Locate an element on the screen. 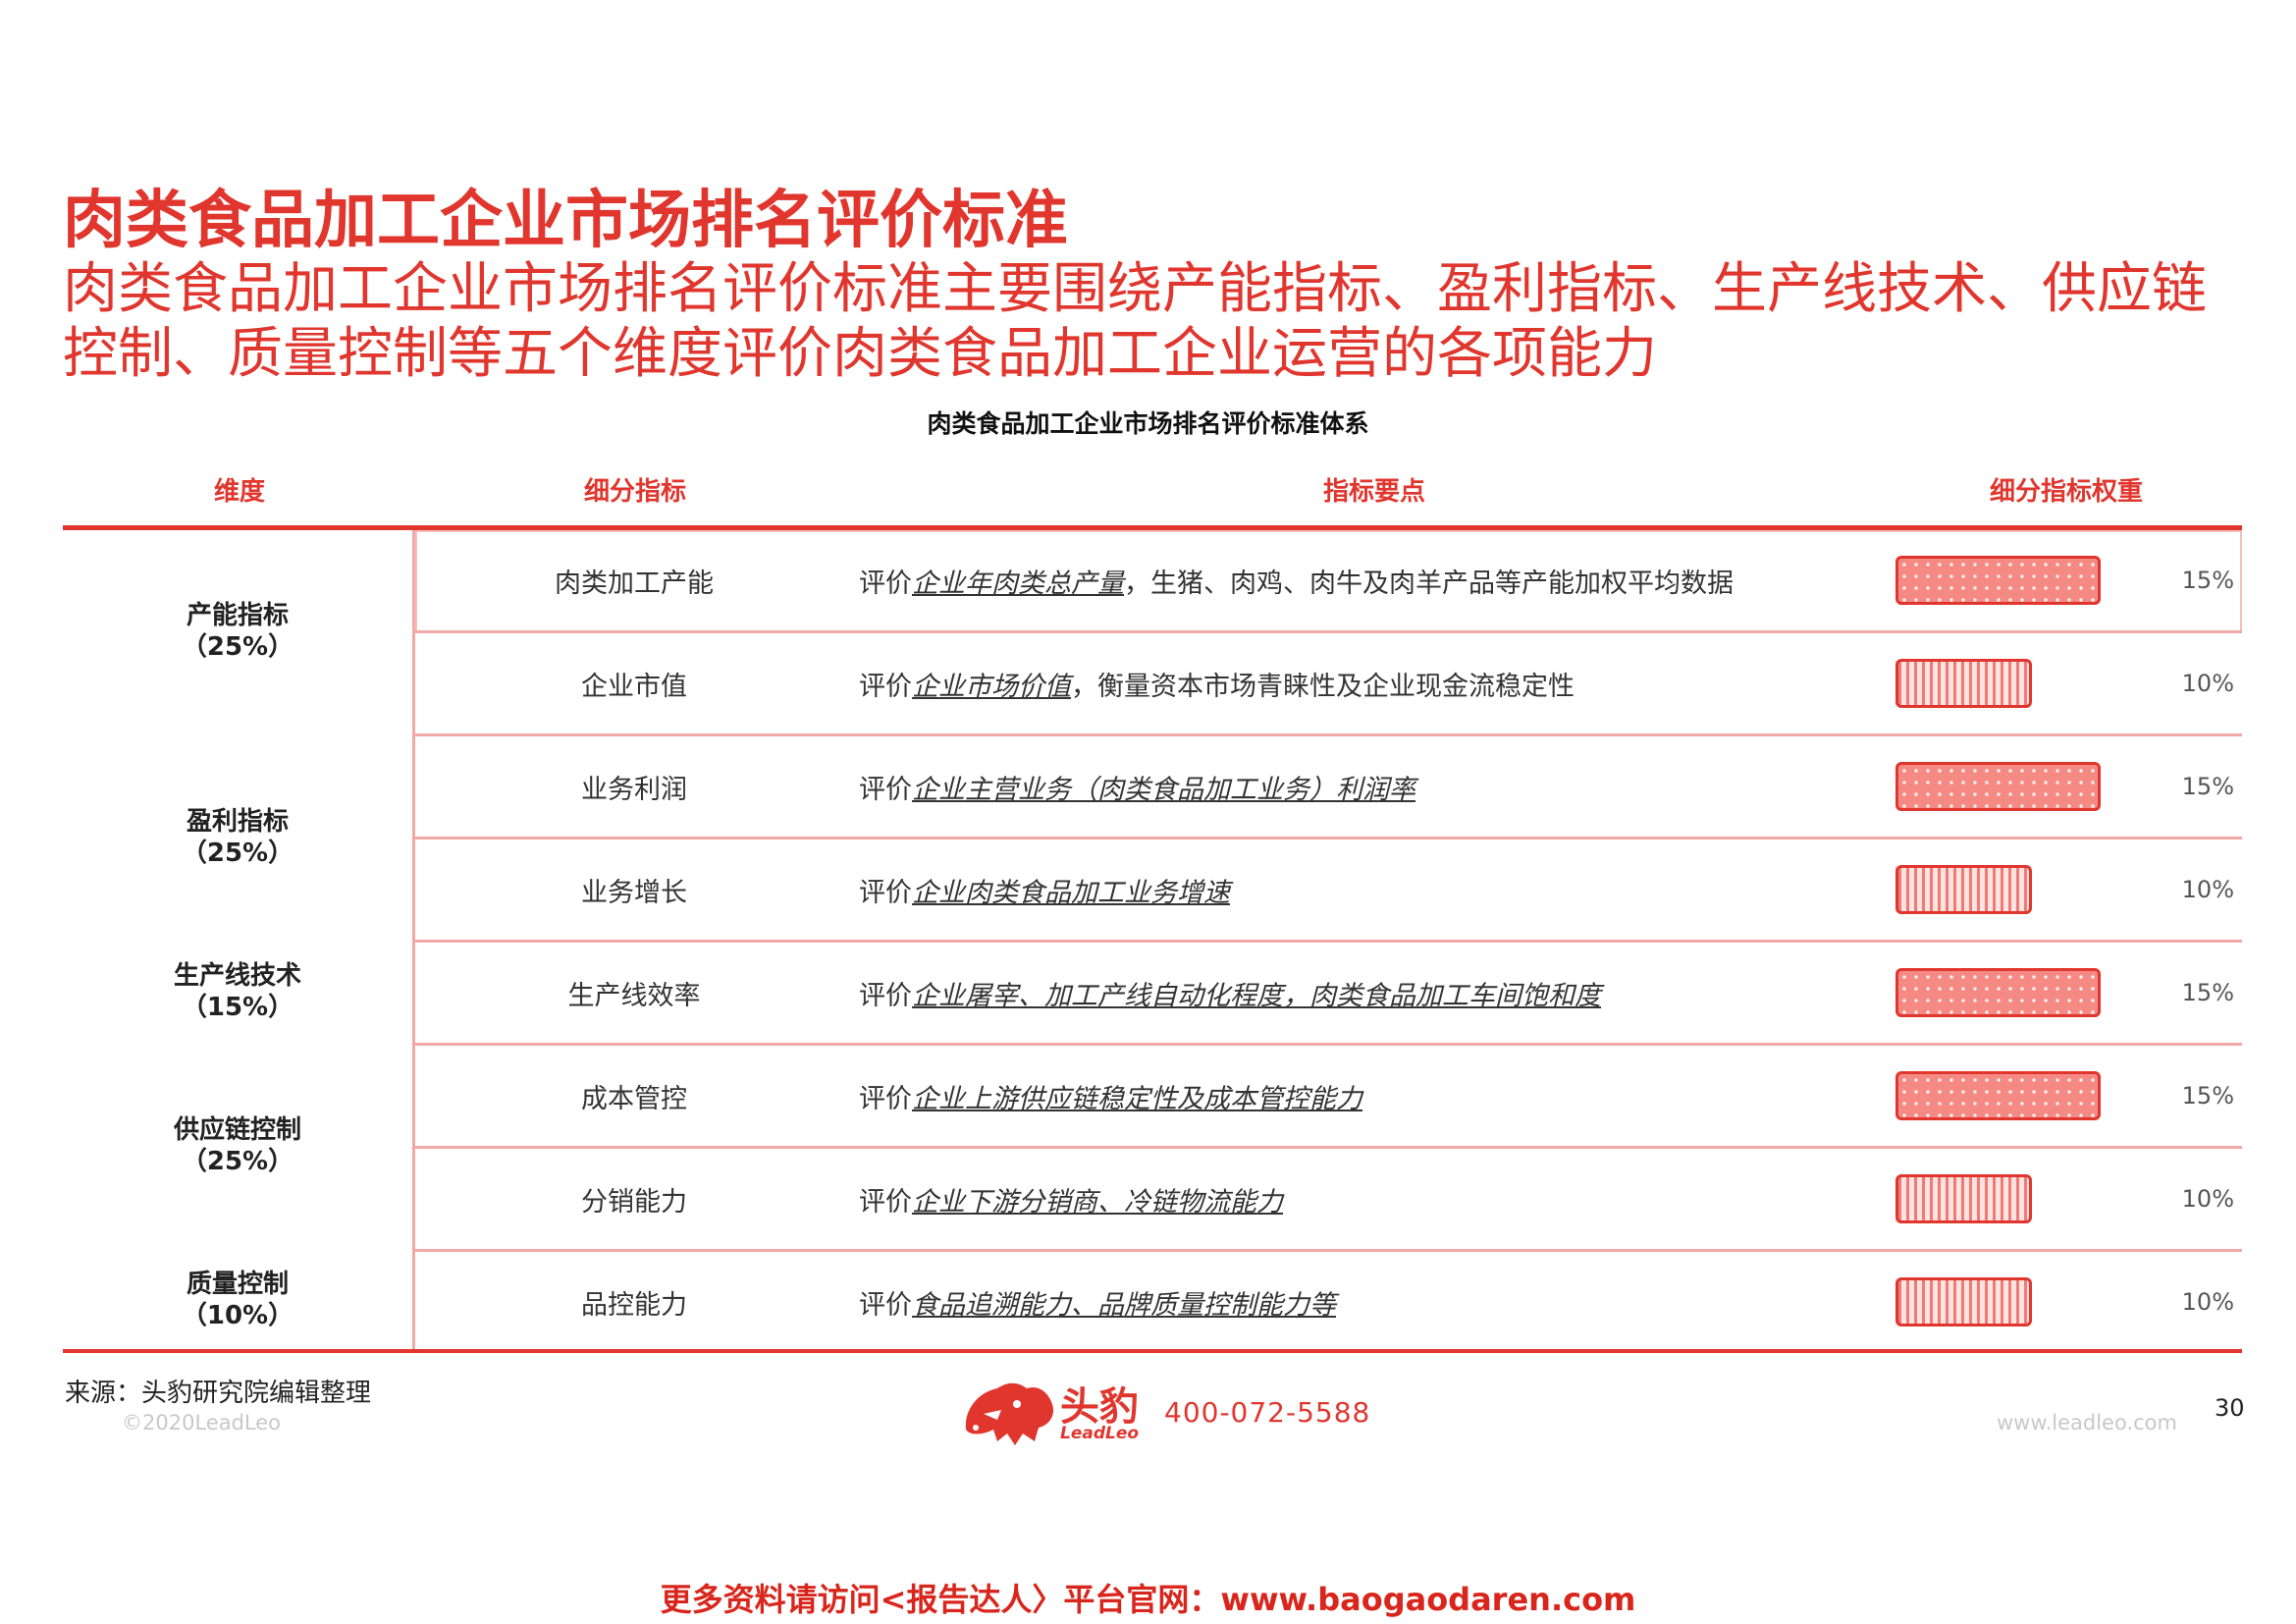  key-points: 评价 企业下游分销商、冷链物流能力 is located at coordinates (1071, 1199).